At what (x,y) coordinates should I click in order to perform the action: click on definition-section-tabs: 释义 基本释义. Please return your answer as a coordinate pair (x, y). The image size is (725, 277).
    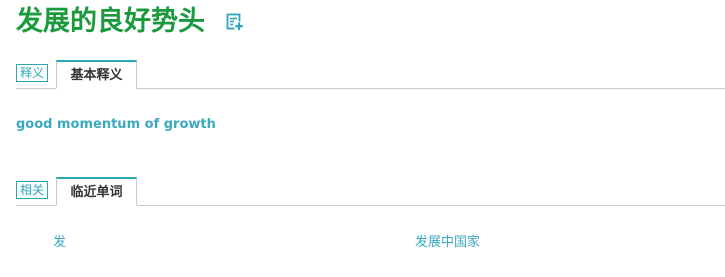
    Looking at the image, I should click on (370, 73).